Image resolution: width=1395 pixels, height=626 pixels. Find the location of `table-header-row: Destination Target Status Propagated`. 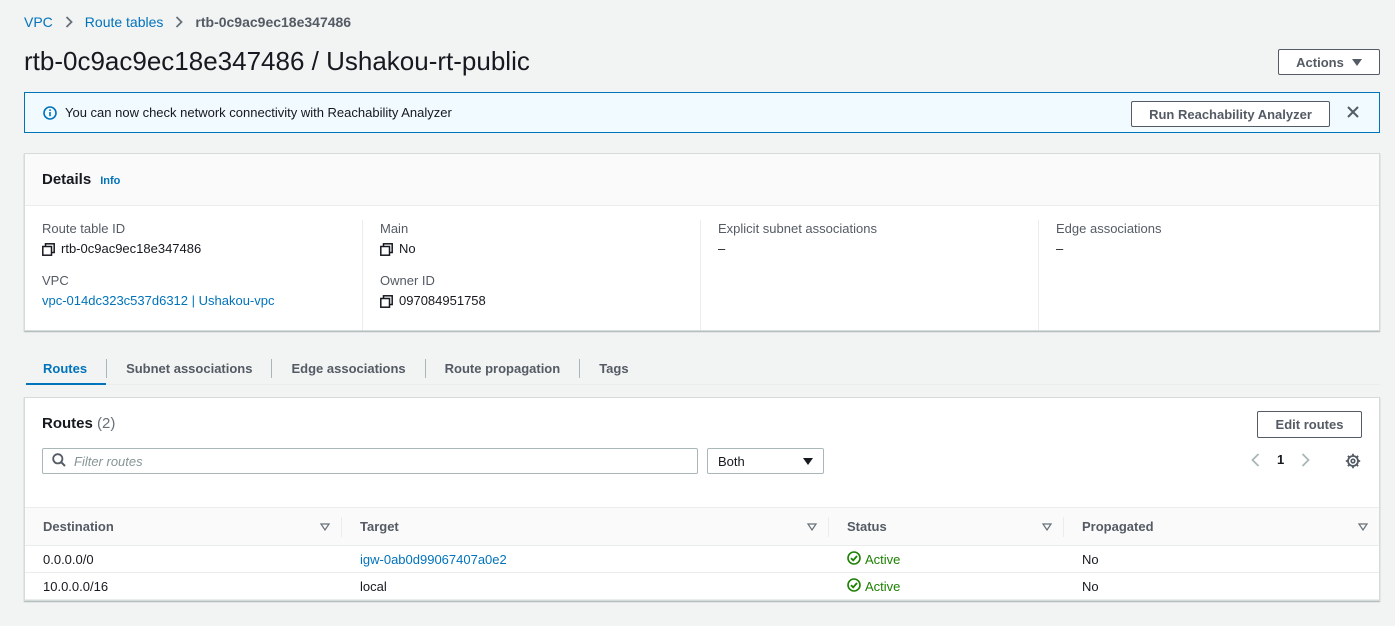

table-header-row: Destination Target Status Propagated is located at coordinates (702, 526).